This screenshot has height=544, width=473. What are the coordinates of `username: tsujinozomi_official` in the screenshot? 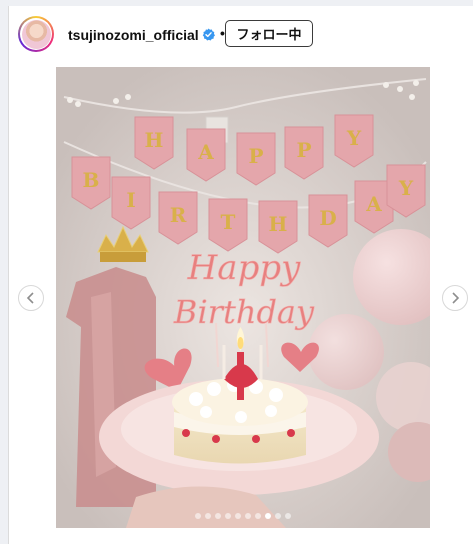 It's located at (133, 35).